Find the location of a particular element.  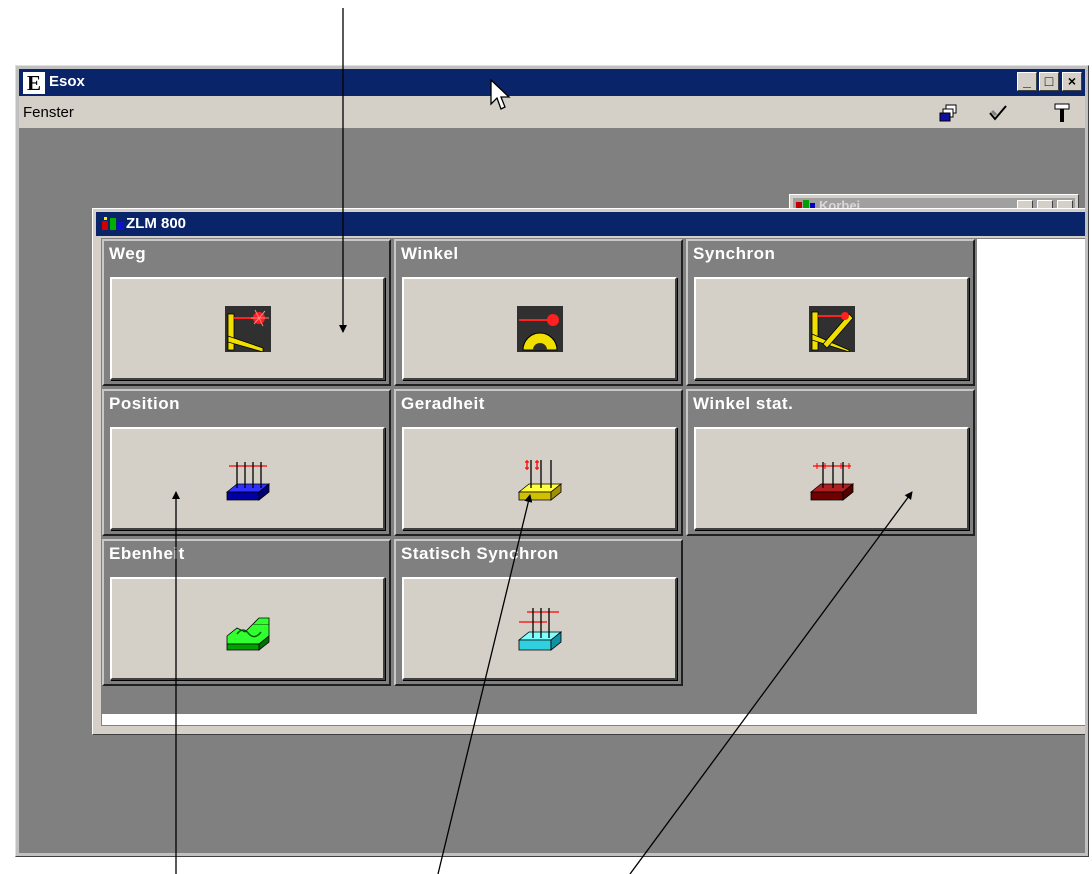

cascade-windows-icon is located at coordinates (948, 113).